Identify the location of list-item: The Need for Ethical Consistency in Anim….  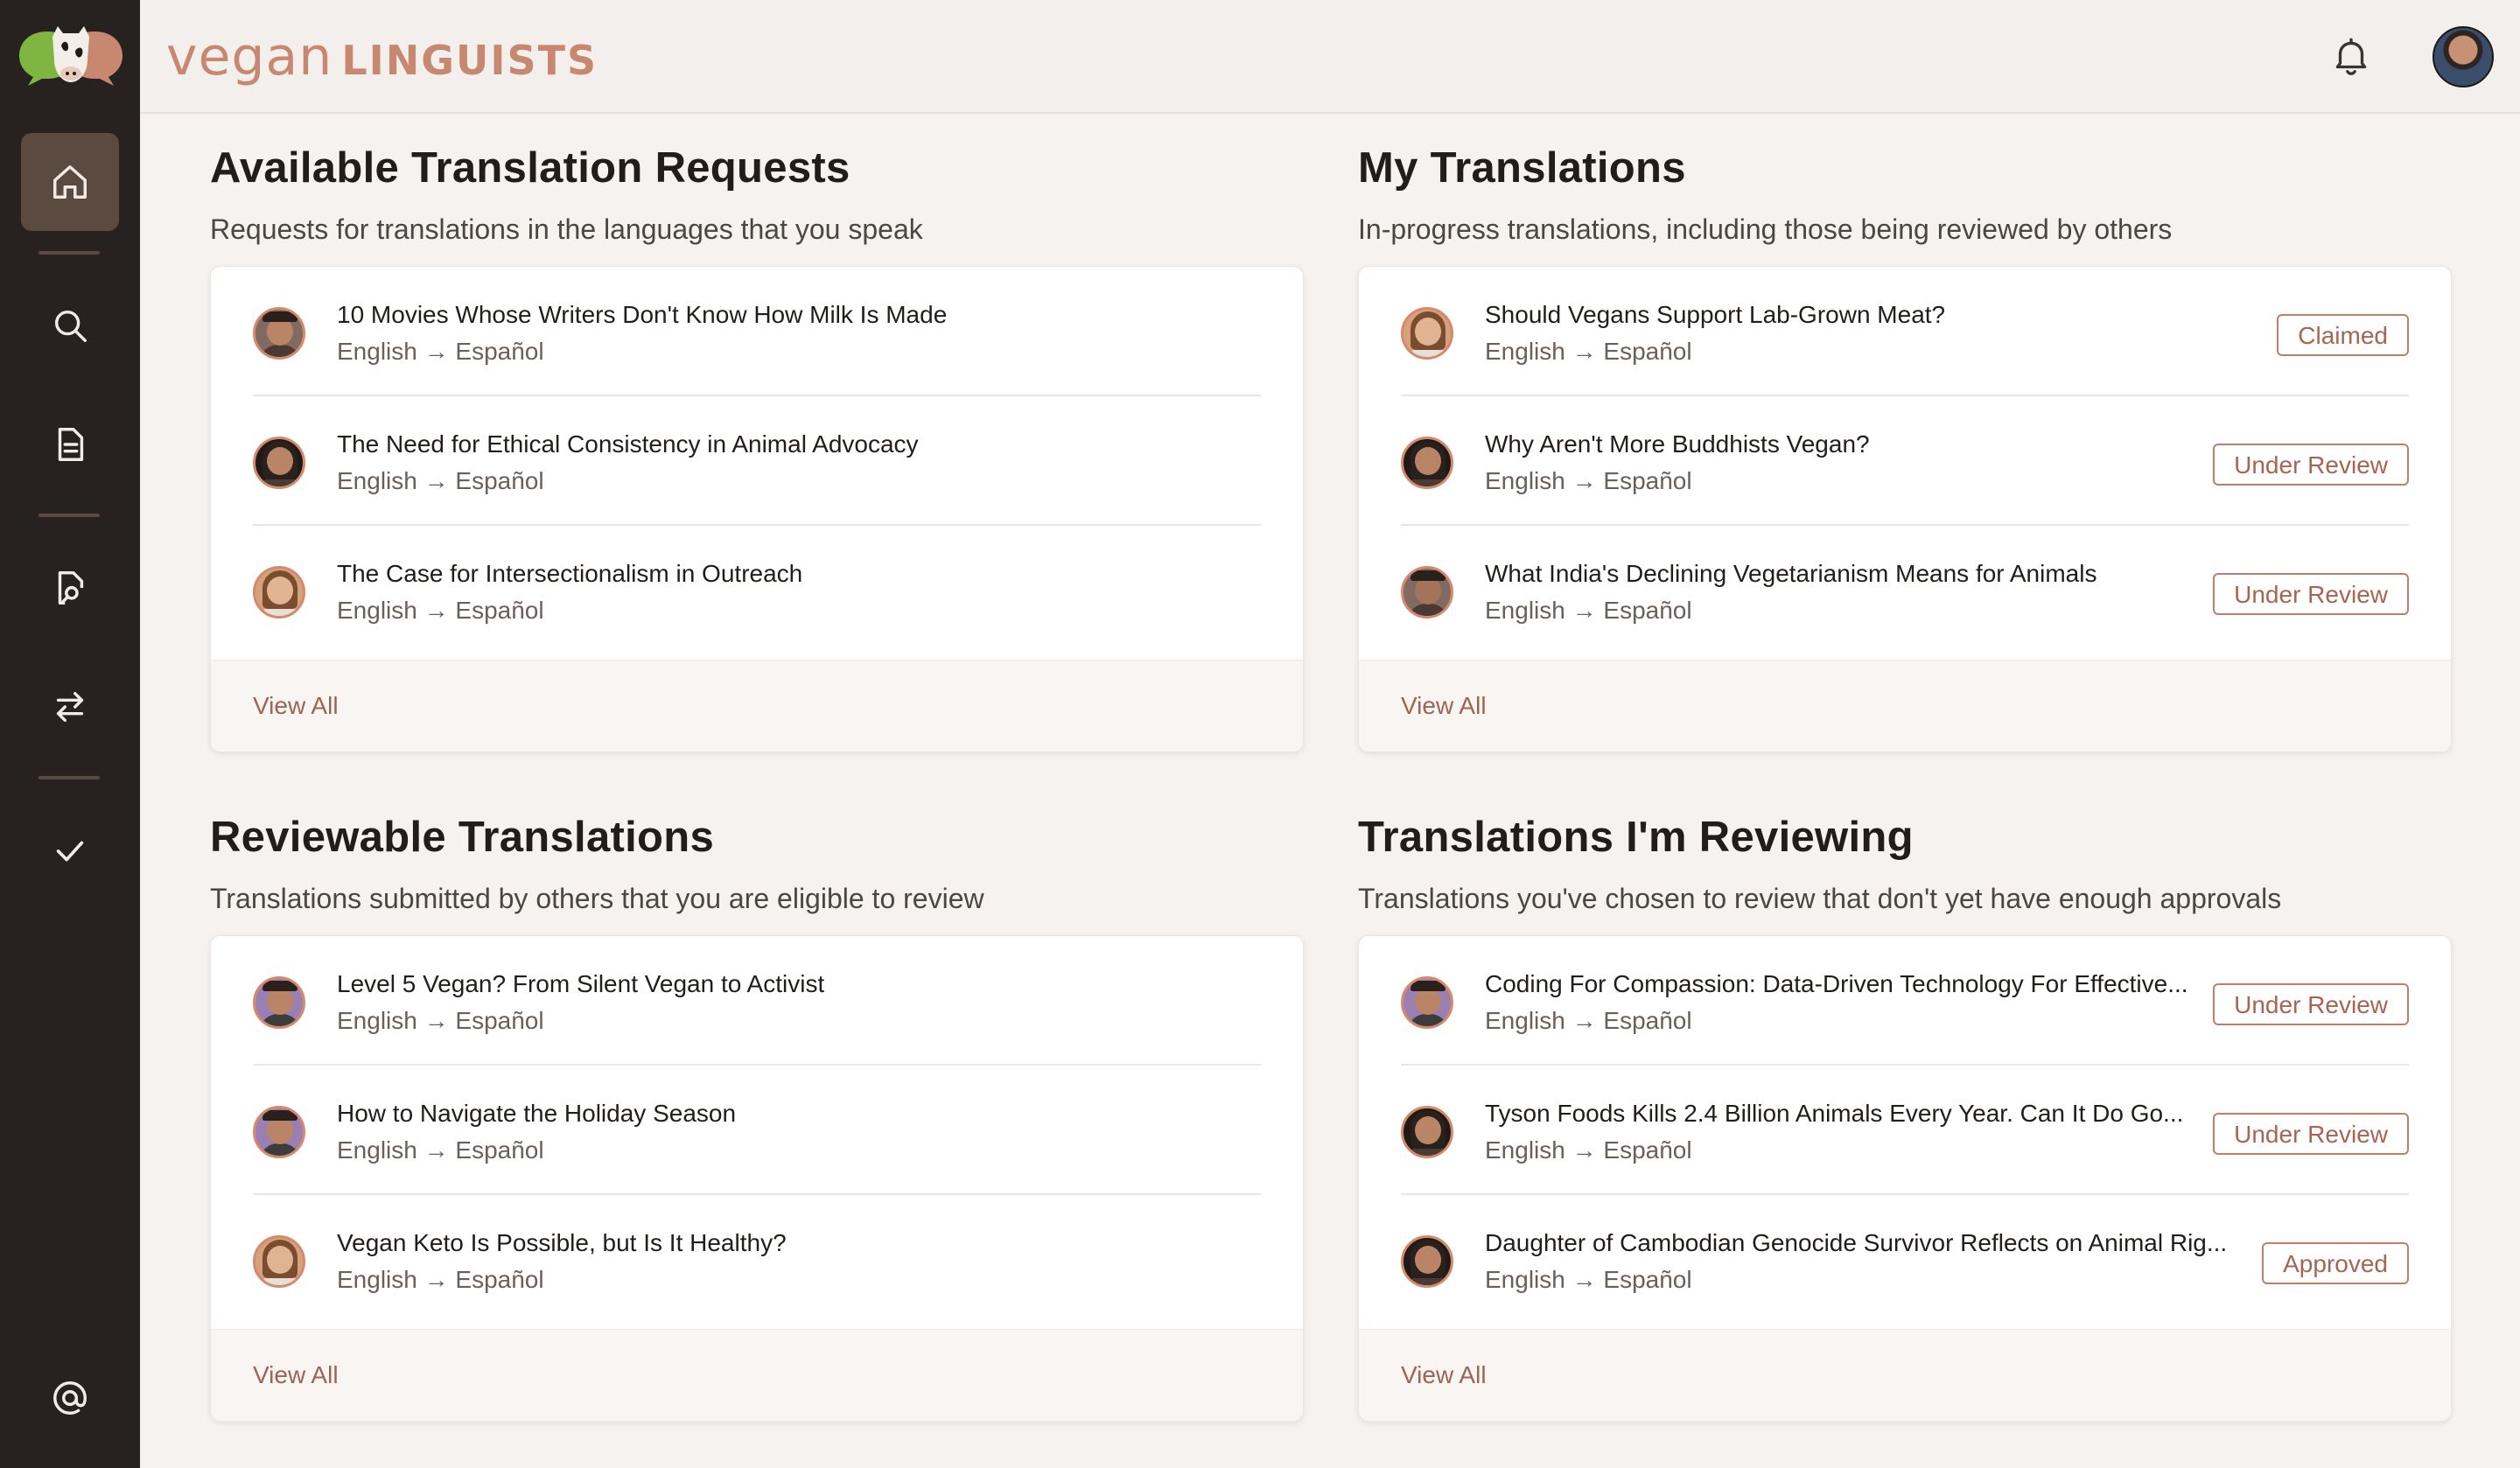
(757, 461).